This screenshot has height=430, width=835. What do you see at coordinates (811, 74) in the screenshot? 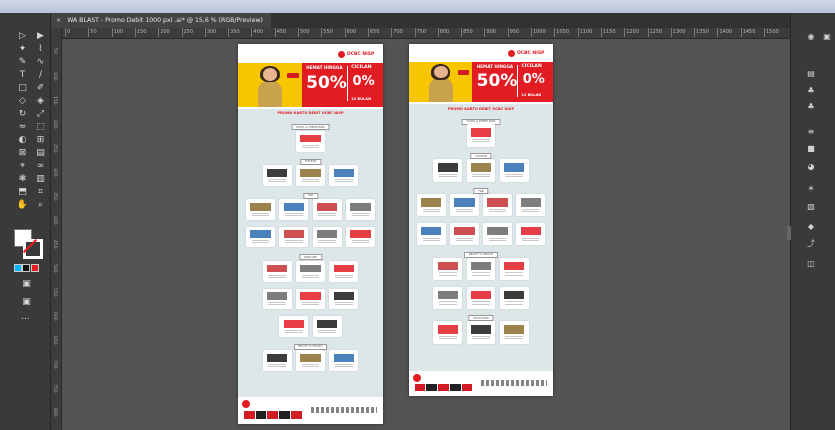
I see `properties-icon: ▤` at bounding box center [811, 74].